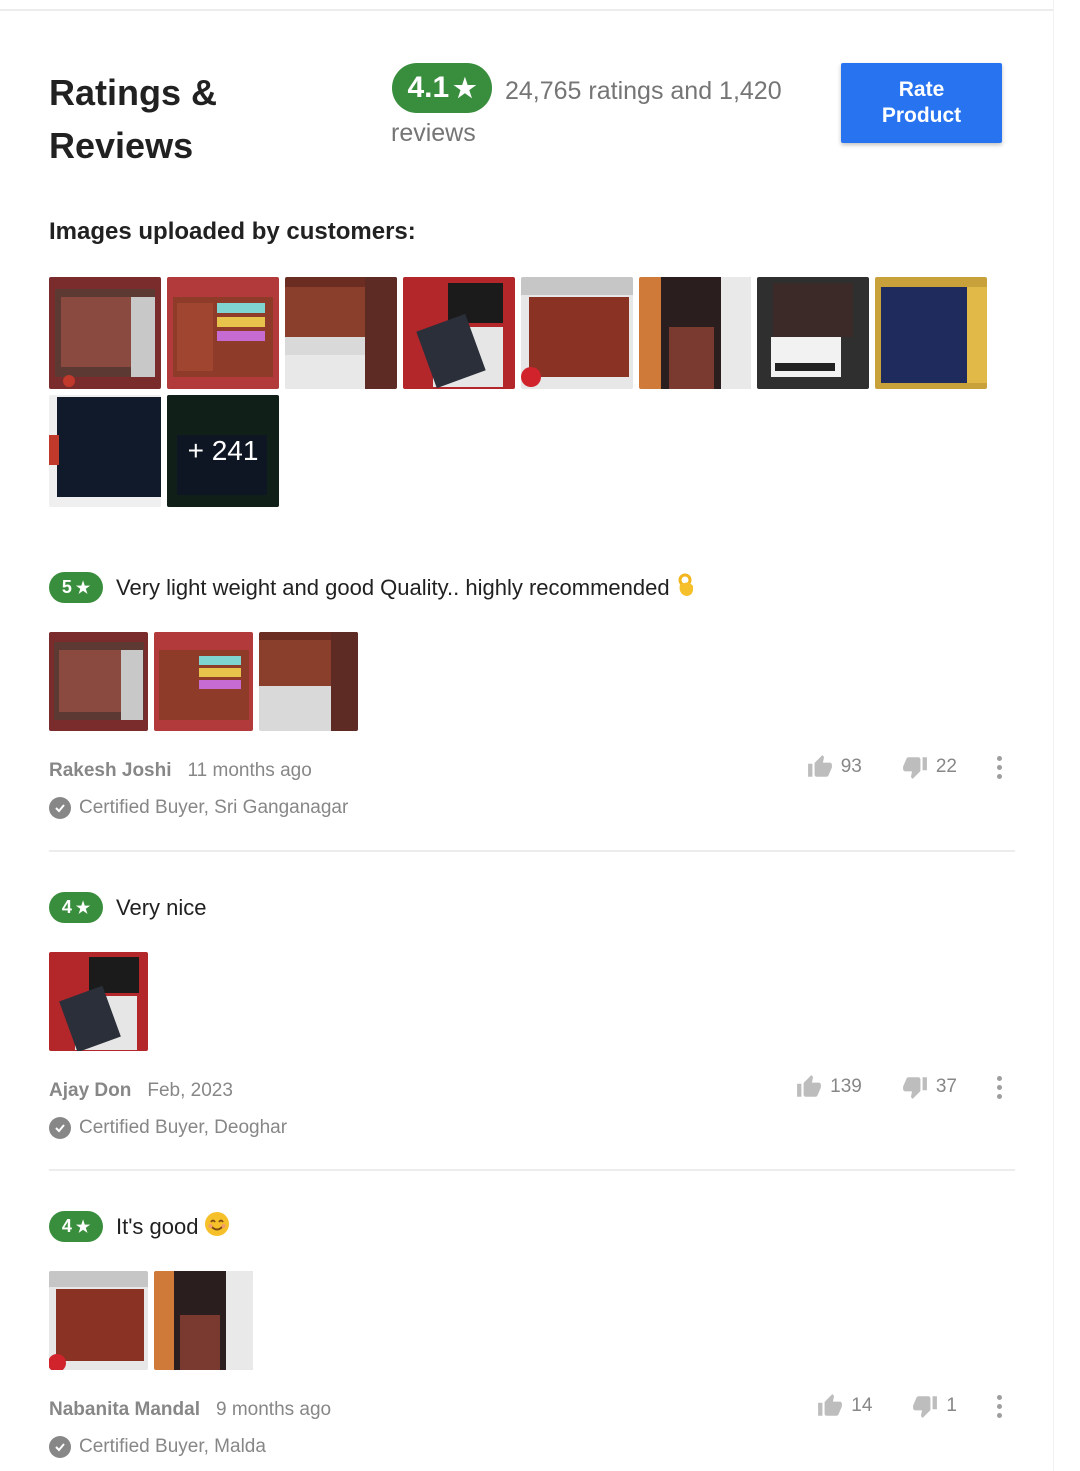 The height and width of the screenshot is (1471, 1080). I want to click on like-button: 139, so click(829, 1087).